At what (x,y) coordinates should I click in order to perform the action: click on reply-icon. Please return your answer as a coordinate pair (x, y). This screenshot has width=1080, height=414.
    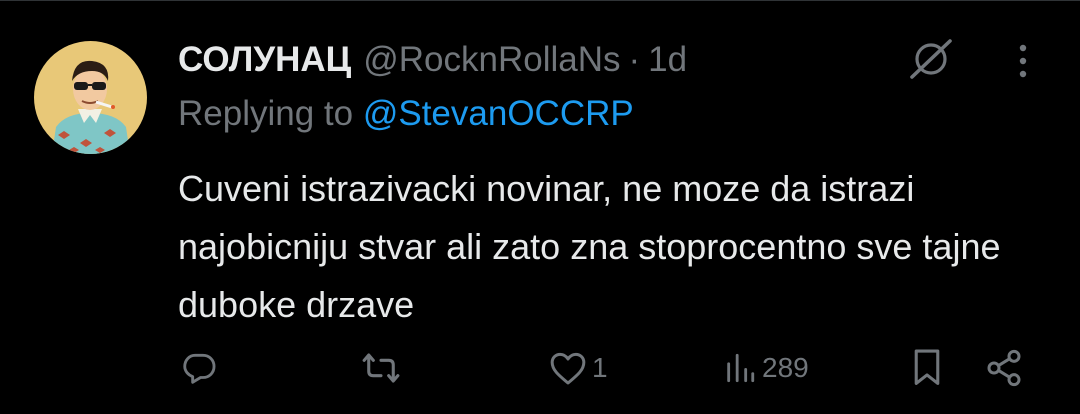
    Looking at the image, I should click on (199, 368).